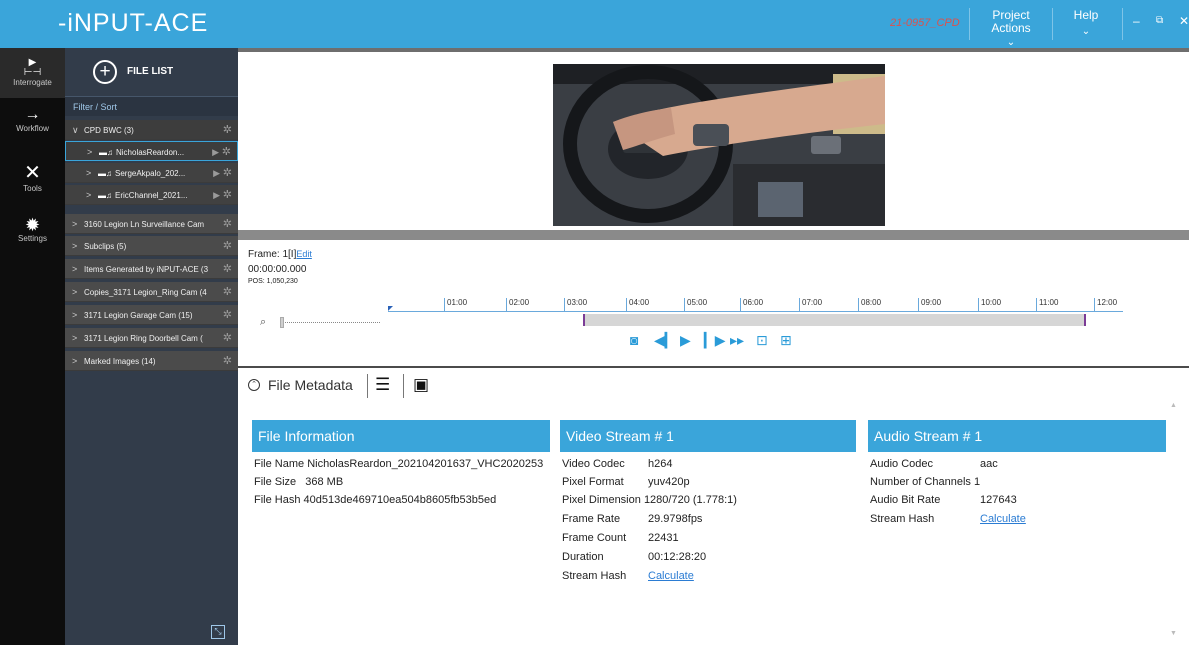 This screenshot has height=645, width=1189. I want to click on ruler-tick-label: 03:00, so click(575, 305).